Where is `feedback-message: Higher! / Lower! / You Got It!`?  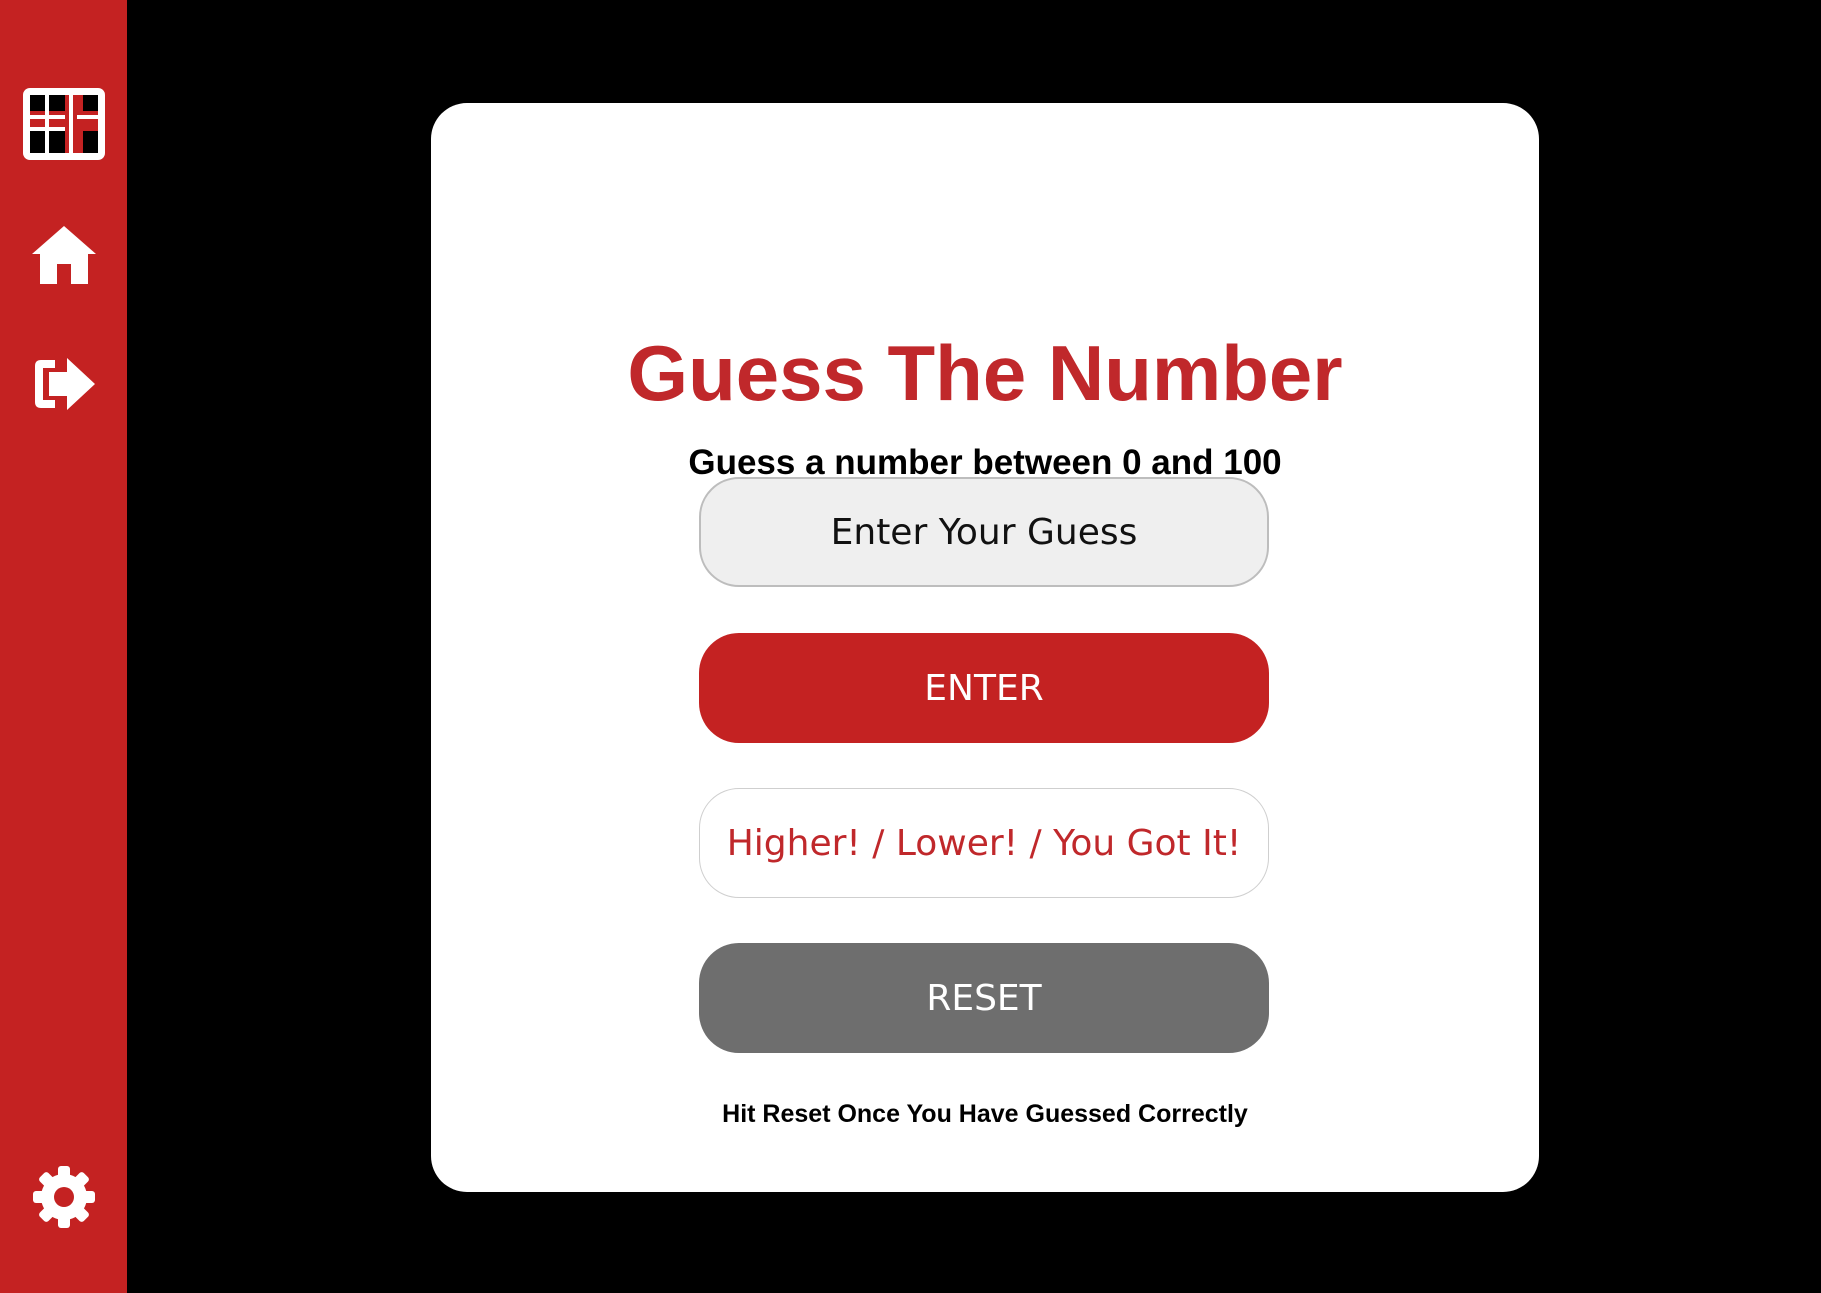
feedback-message: Higher! / Lower! / You Got It! is located at coordinates (984, 843).